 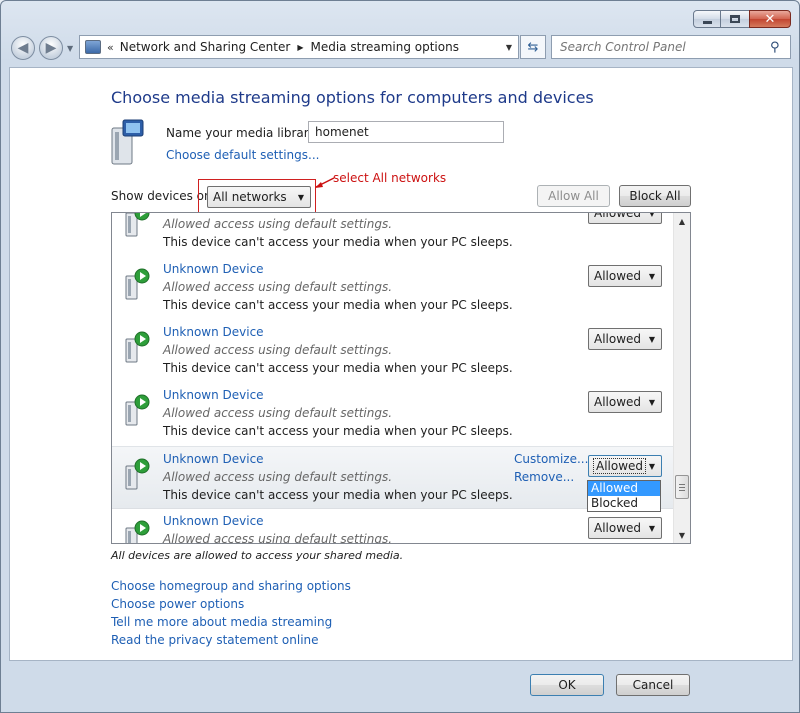 What do you see at coordinates (624, 488) in the screenshot?
I see `dropdown-option: Allowed` at bounding box center [624, 488].